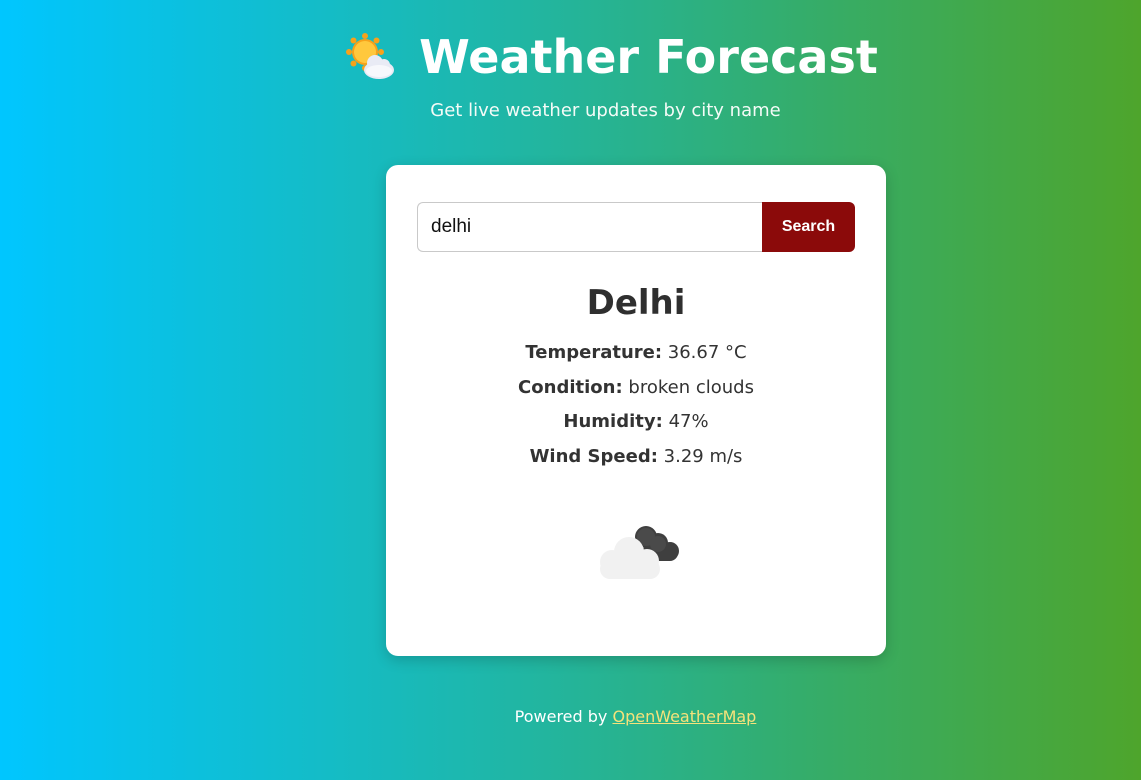 This screenshot has height=780, width=1141. What do you see at coordinates (570, 387) in the screenshot?
I see `condition-label: Condition:` at bounding box center [570, 387].